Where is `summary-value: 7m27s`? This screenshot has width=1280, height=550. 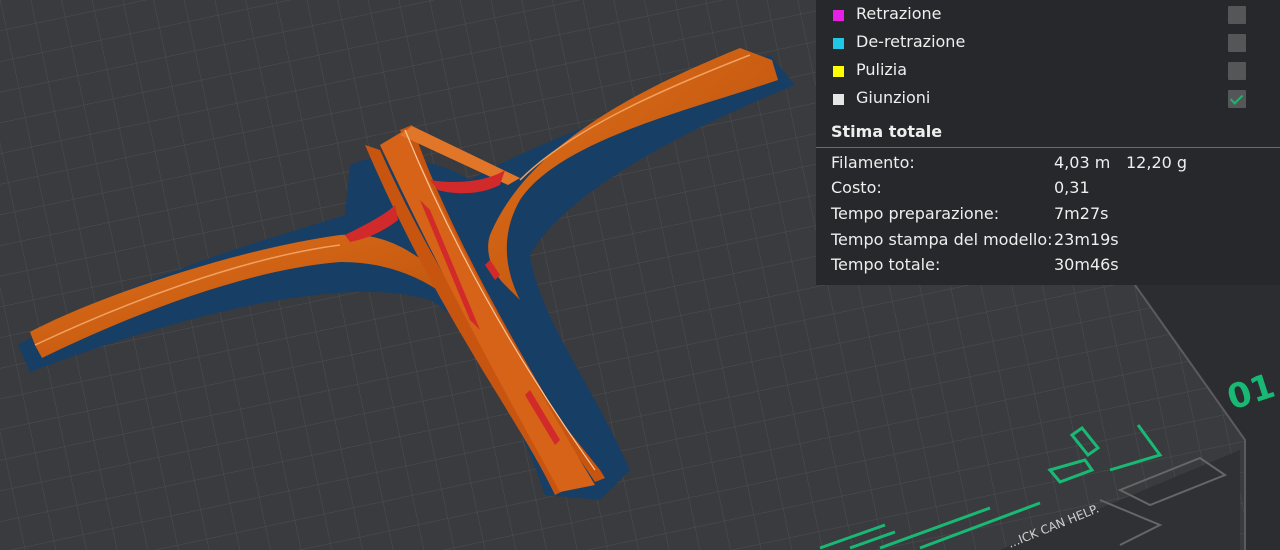 summary-value: 7m27s is located at coordinates (1081, 213).